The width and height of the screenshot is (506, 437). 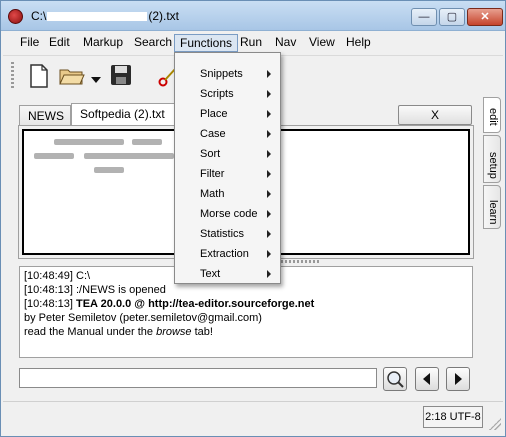 What do you see at coordinates (493, 212) in the screenshot?
I see `side-tab-label: learn` at bounding box center [493, 212].